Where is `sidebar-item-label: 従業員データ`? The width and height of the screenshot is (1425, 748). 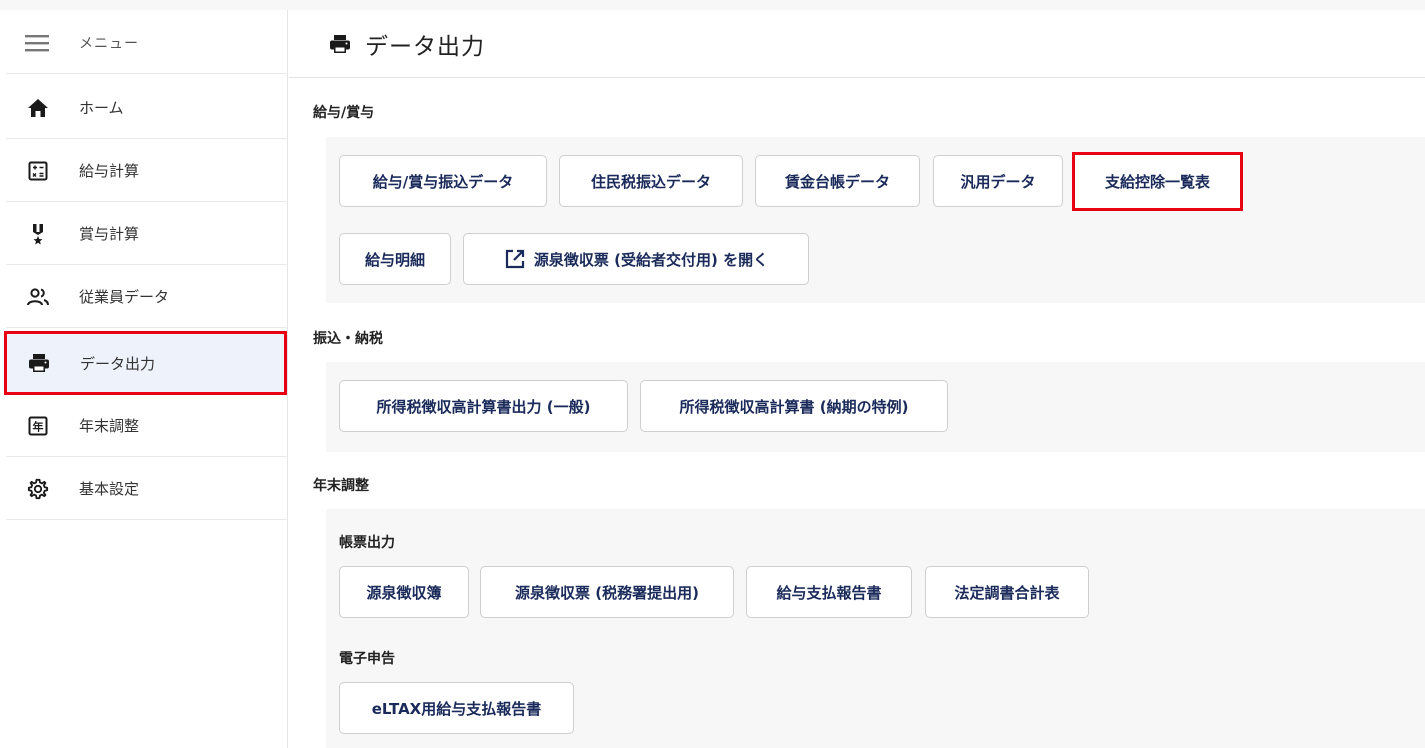
sidebar-item-label: 従業員データ is located at coordinates (124, 297).